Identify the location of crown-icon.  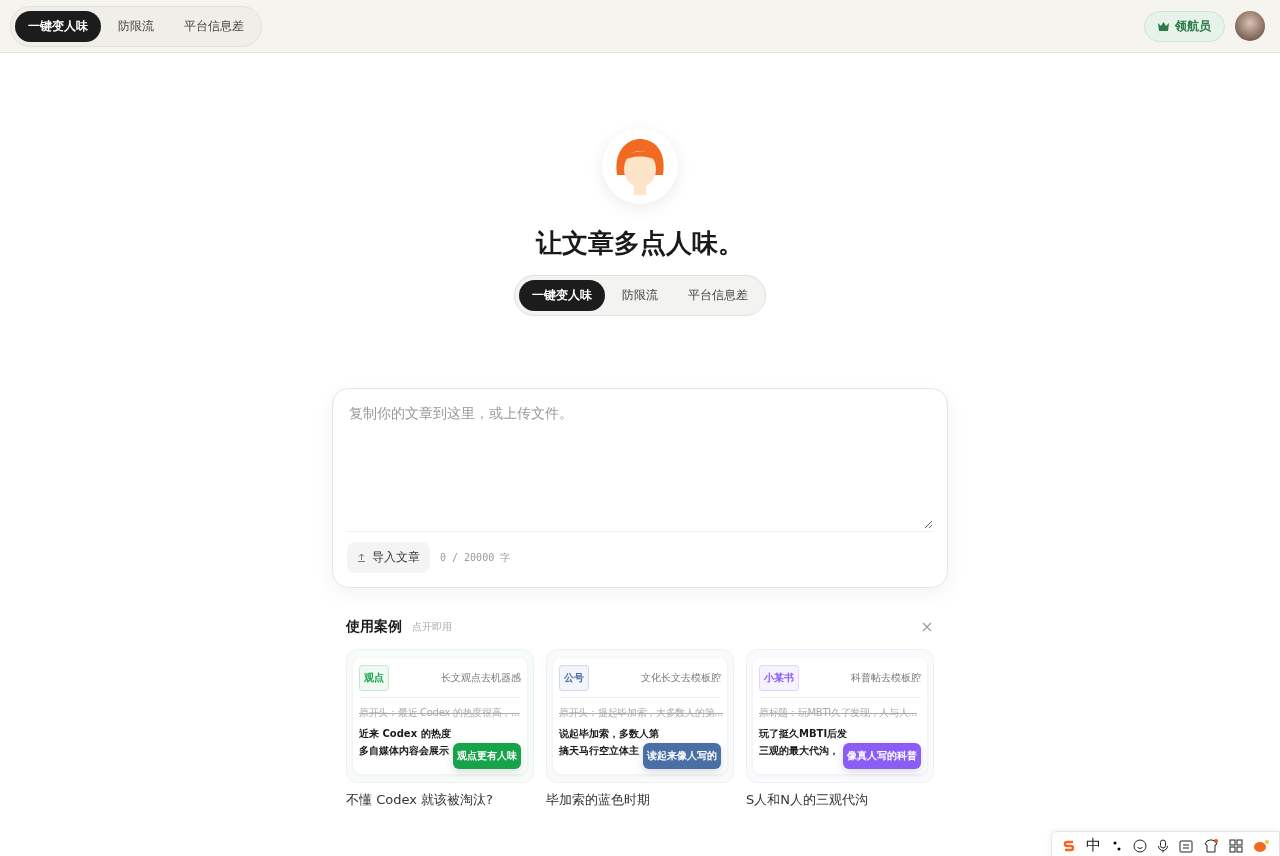
(1163, 26).